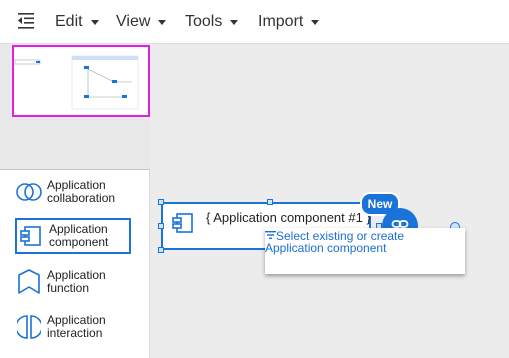 The image size is (509, 358). What do you see at coordinates (254, 22) in the screenshot?
I see `top-toolbar: Edit View Tools Import` at bounding box center [254, 22].